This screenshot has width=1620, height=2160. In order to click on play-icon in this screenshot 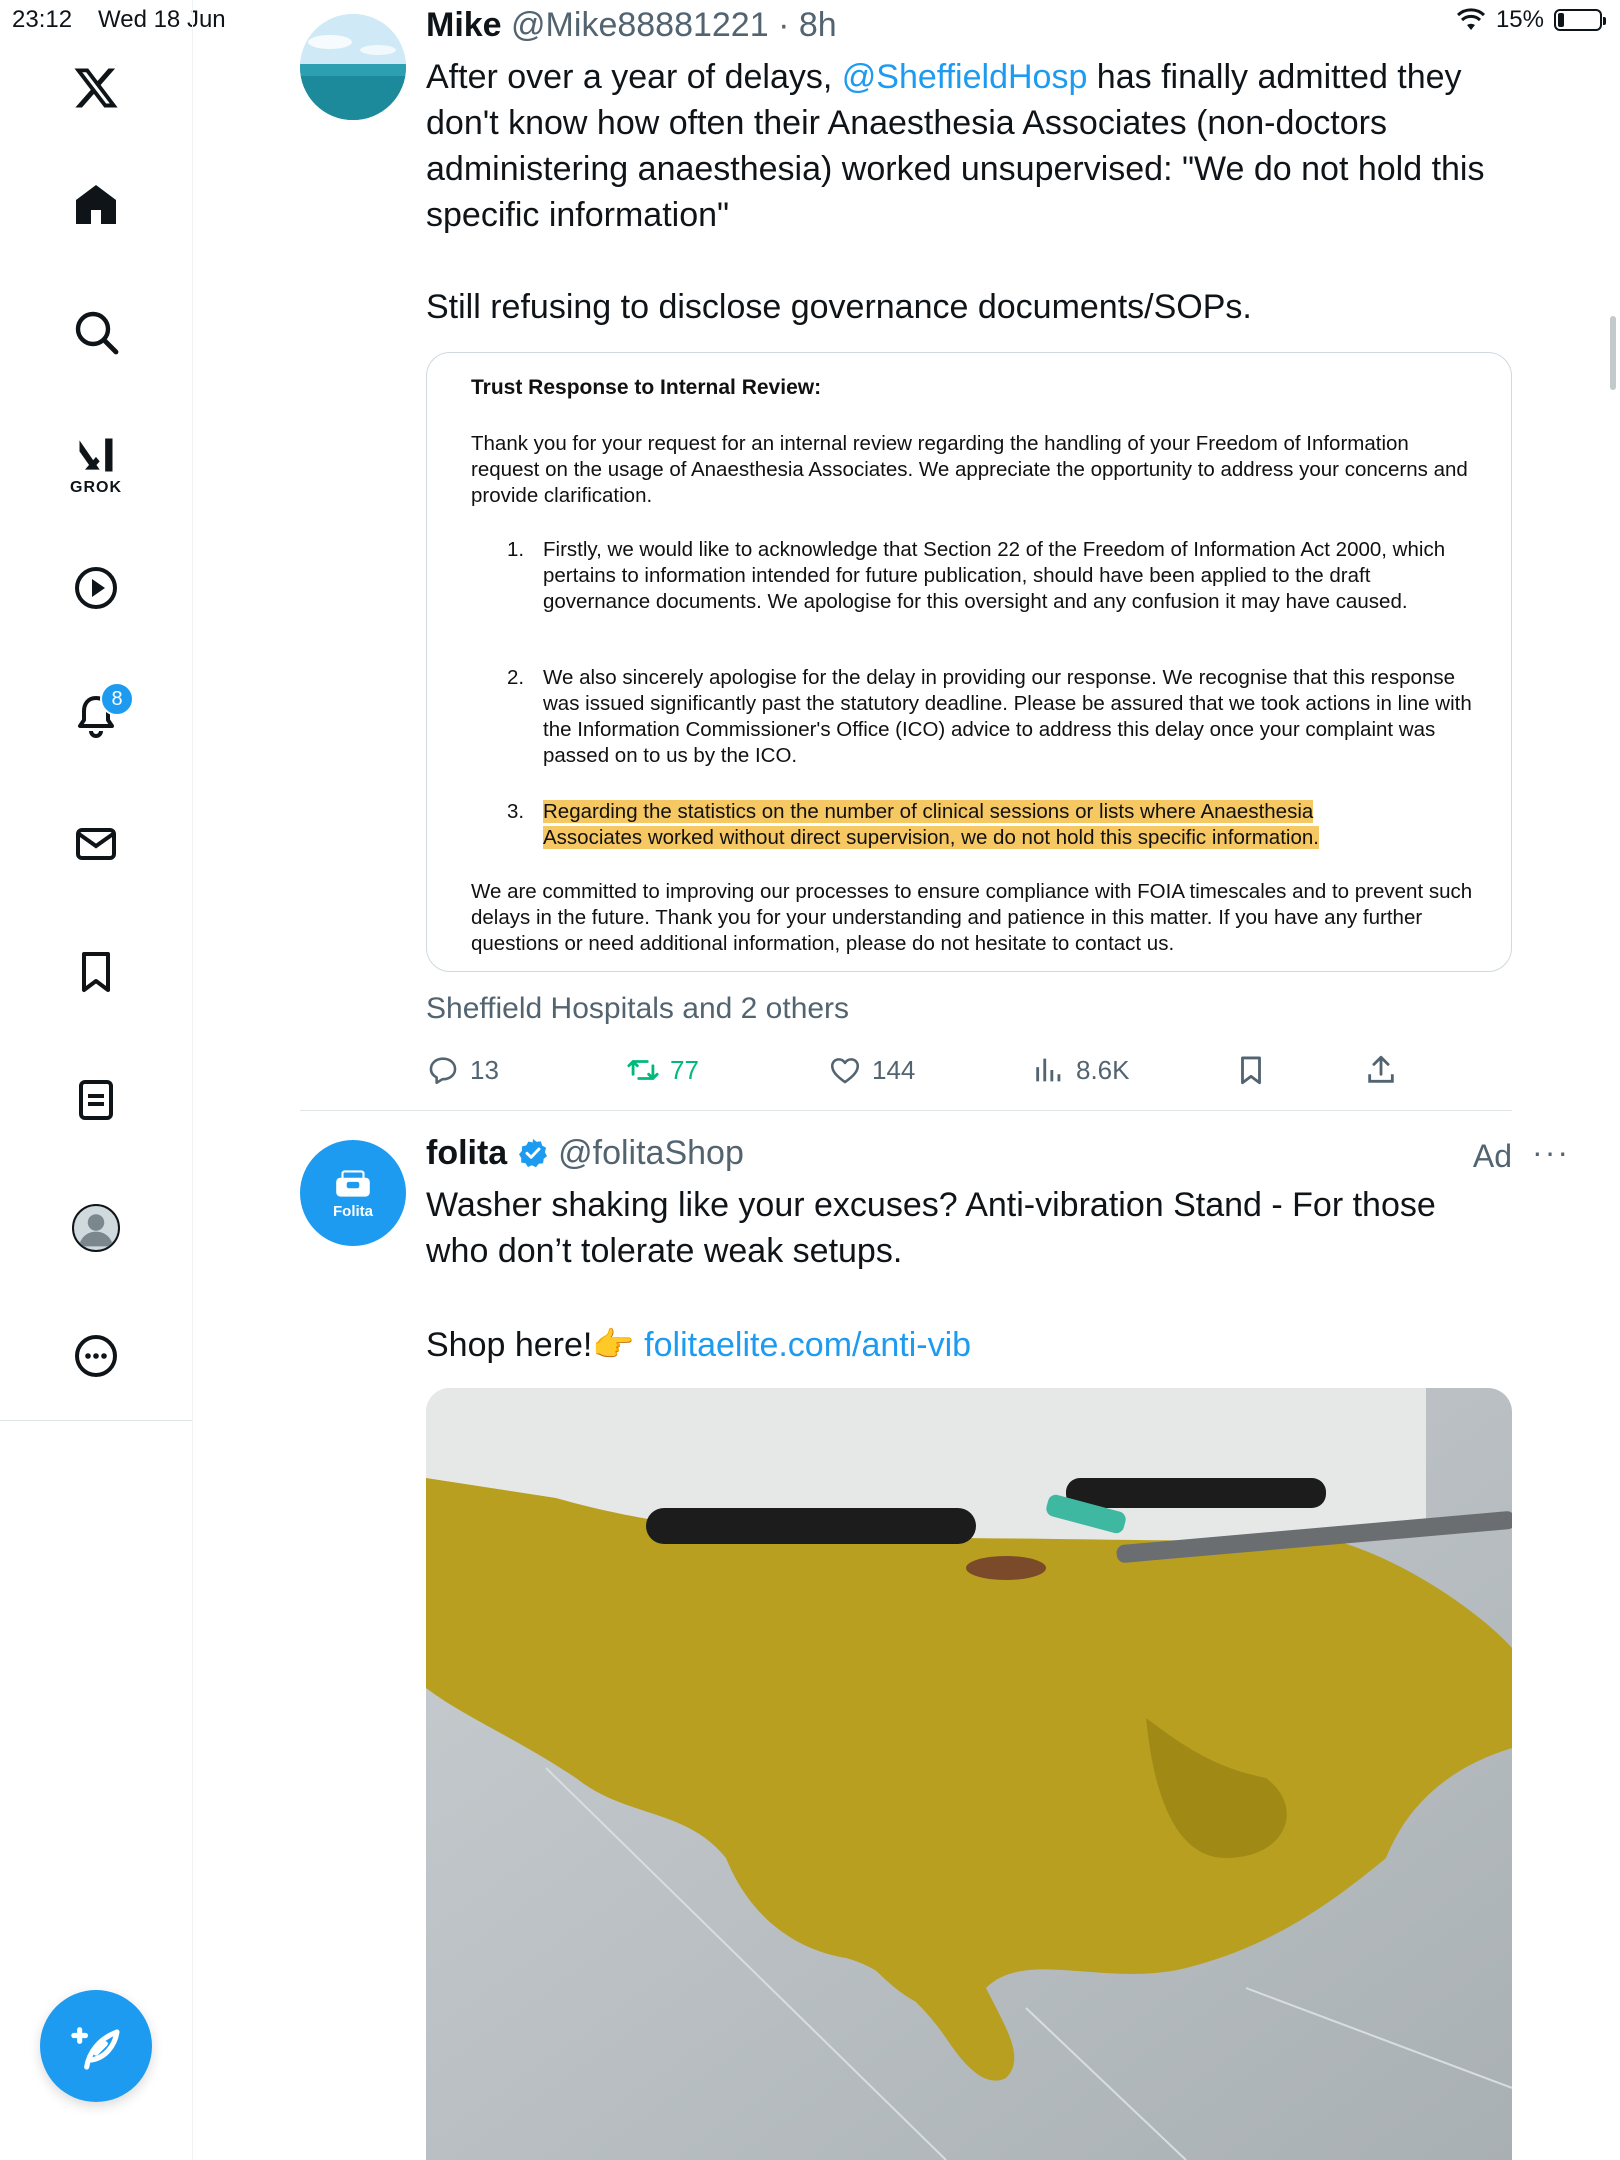, I will do `click(96, 588)`.